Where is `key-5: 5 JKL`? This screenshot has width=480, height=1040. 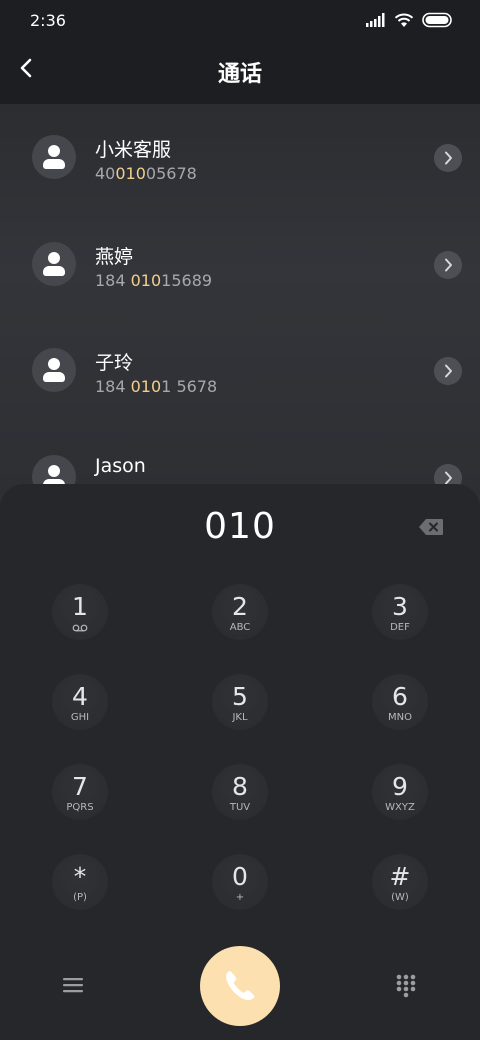
key-5: 5 JKL is located at coordinates (240, 702).